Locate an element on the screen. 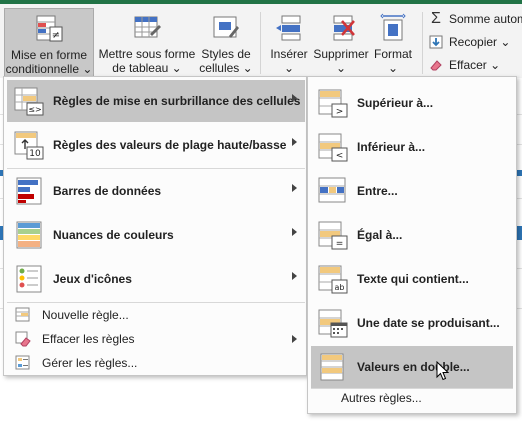 The height and width of the screenshot is (423, 522). menu-item-label: Effacer les règles is located at coordinates (88, 339).